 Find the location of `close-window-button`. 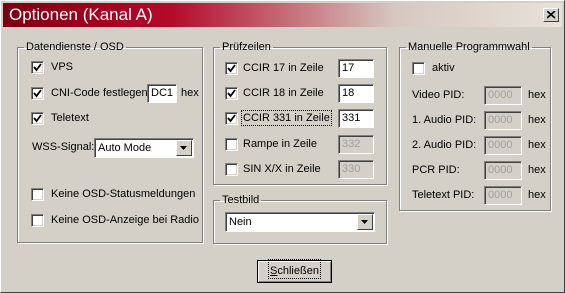

close-window-button is located at coordinates (551, 15).